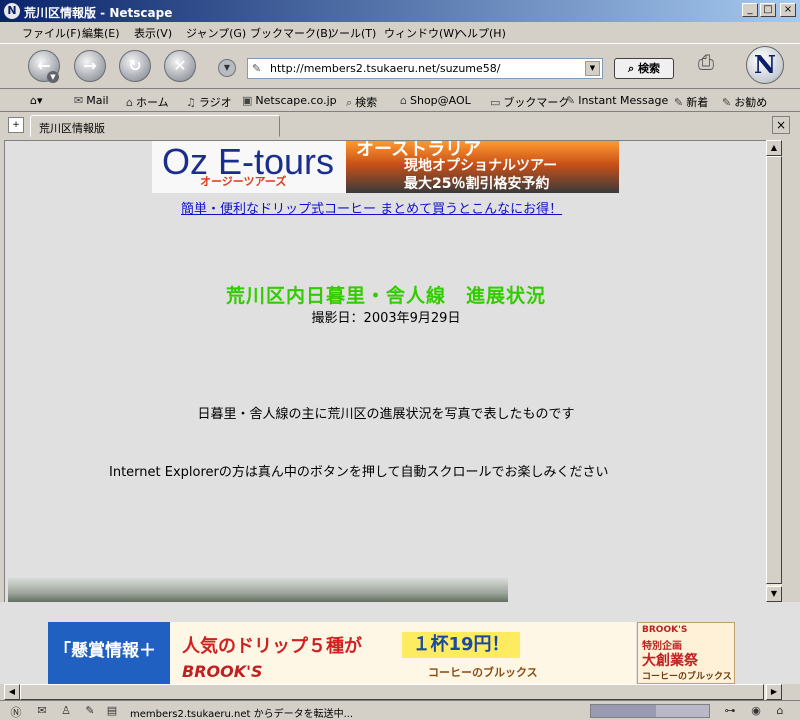  What do you see at coordinates (16, 711) in the screenshot?
I see `netscape-status-icon: Ⓝ` at bounding box center [16, 711].